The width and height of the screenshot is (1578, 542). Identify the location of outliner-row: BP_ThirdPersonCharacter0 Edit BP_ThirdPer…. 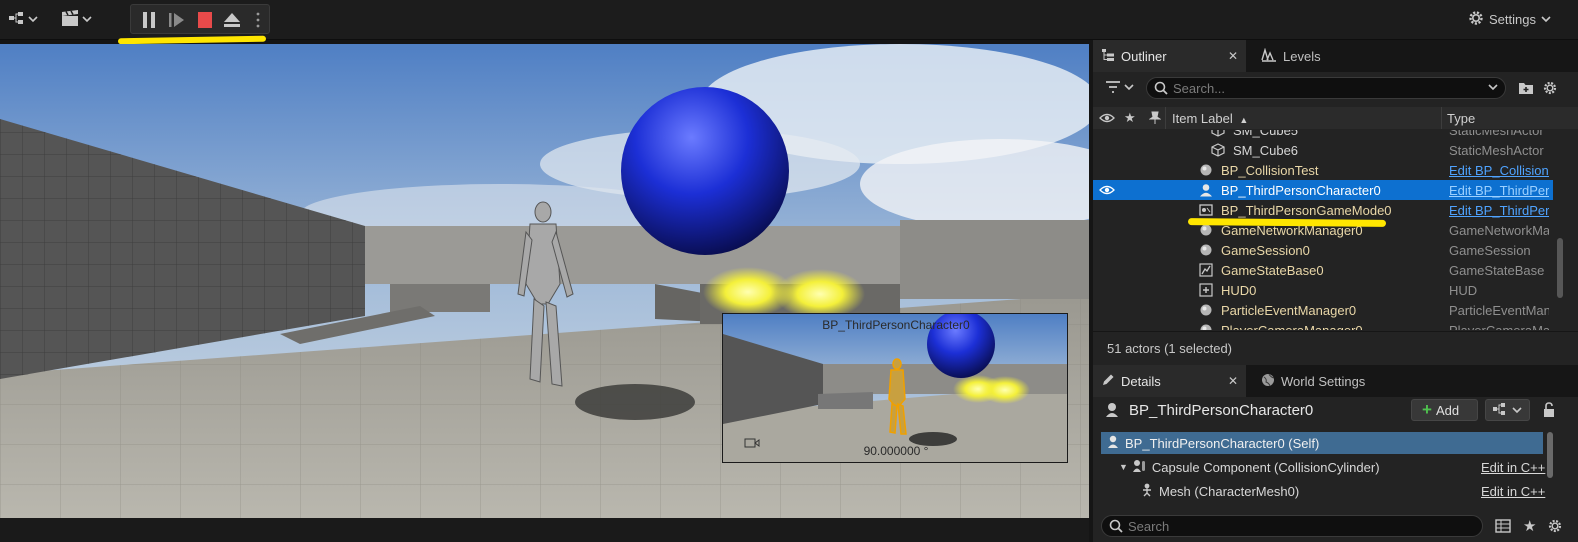
(1323, 190).